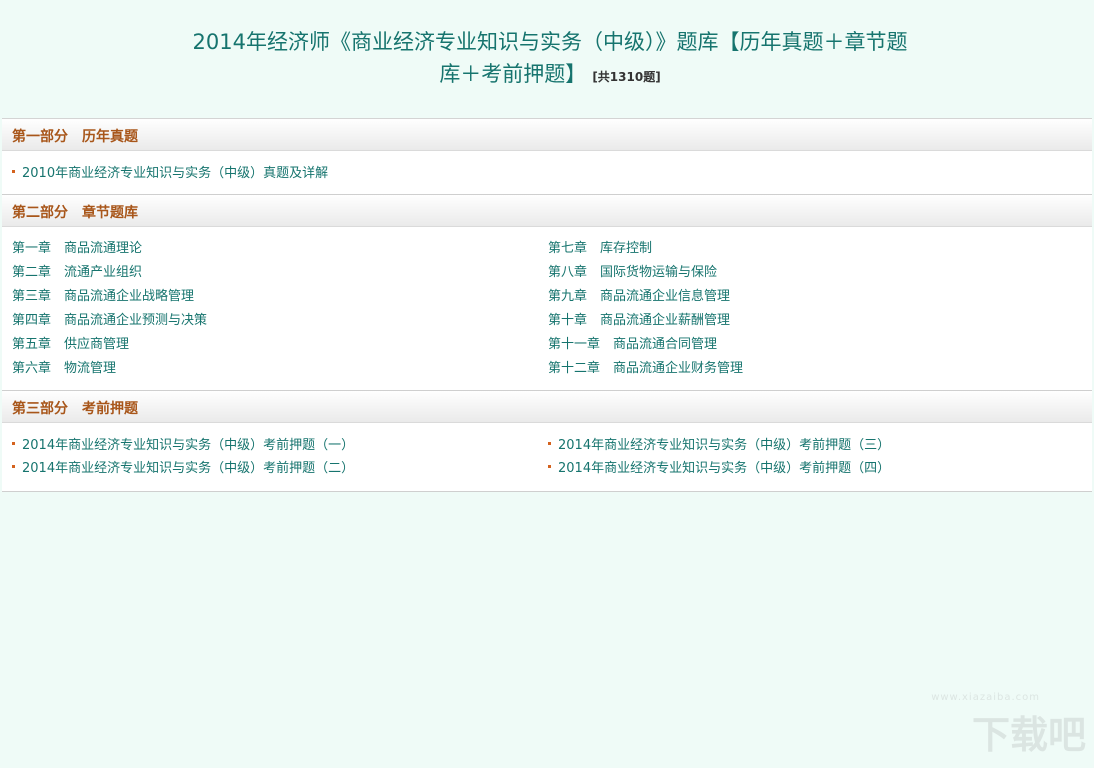 This screenshot has height=768, width=1094. I want to click on chapter-link-10: 第十章 商品流通企业薪酬管理, so click(639, 321).